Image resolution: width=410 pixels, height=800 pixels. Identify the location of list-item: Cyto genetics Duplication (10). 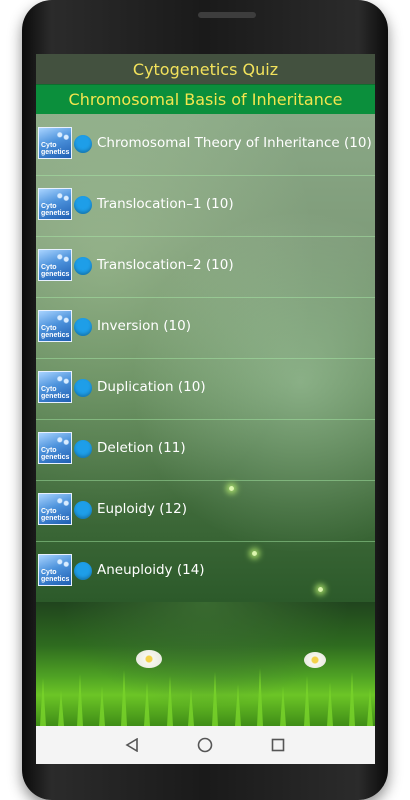
(205, 389).